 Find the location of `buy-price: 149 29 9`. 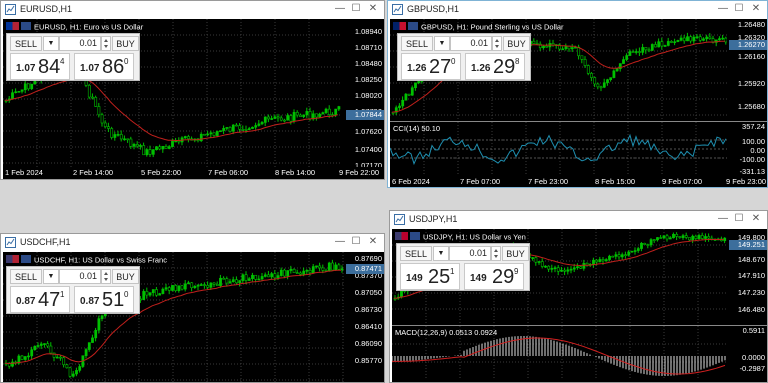

buy-price: 149 29 9 is located at coordinates (494, 276).